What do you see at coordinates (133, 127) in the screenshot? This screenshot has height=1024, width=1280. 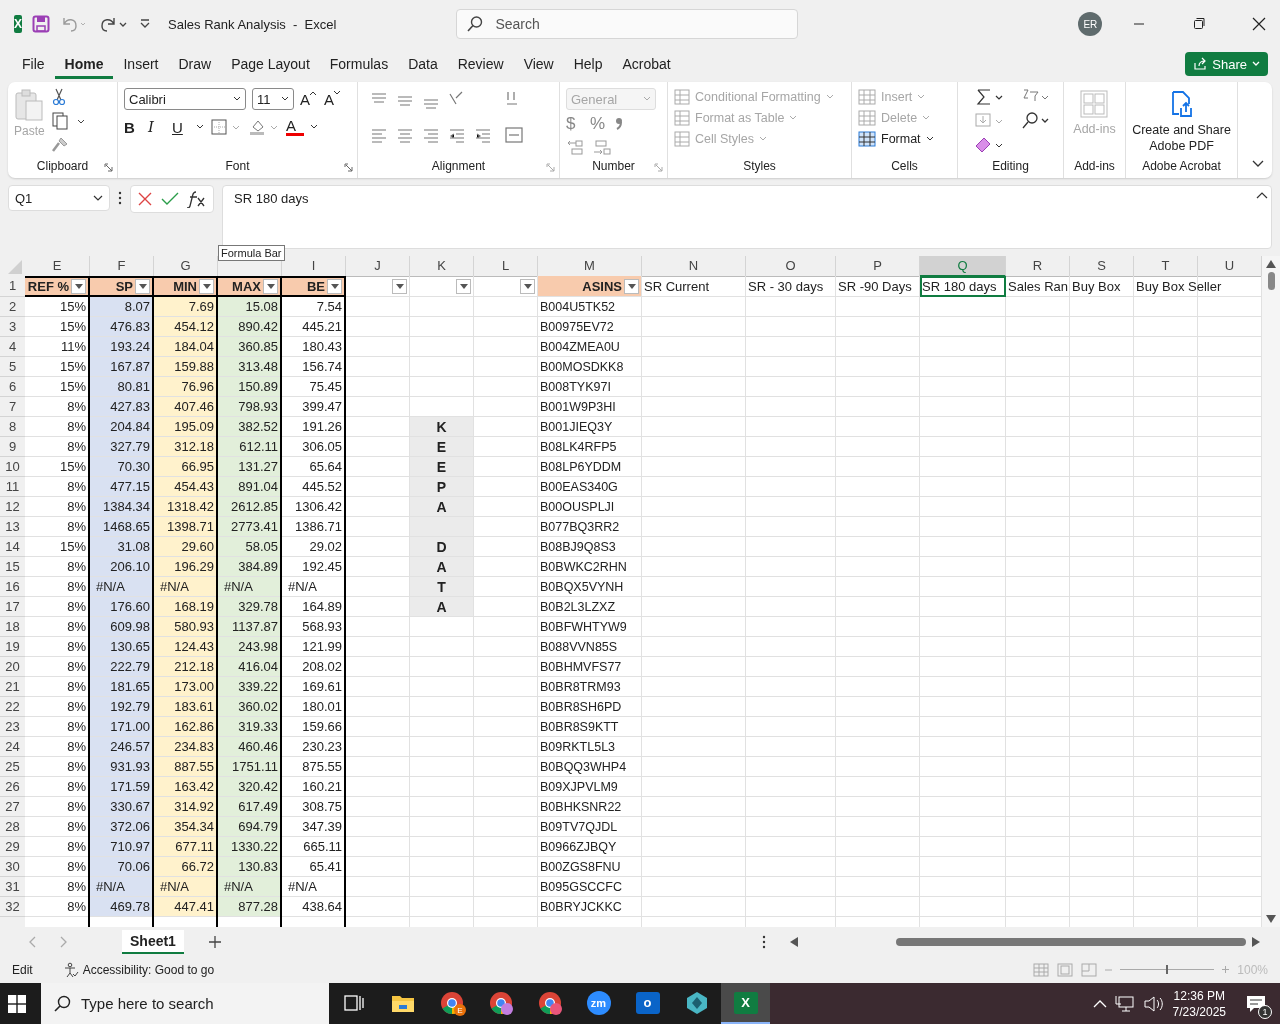 I see `font-style-button: B` at bounding box center [133, 127].